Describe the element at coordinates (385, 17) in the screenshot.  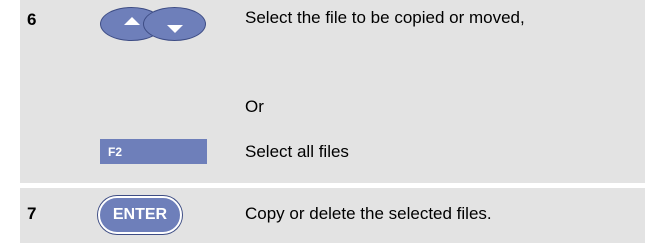
I see `step-text: Select the file to be copied or moved,` at that location.